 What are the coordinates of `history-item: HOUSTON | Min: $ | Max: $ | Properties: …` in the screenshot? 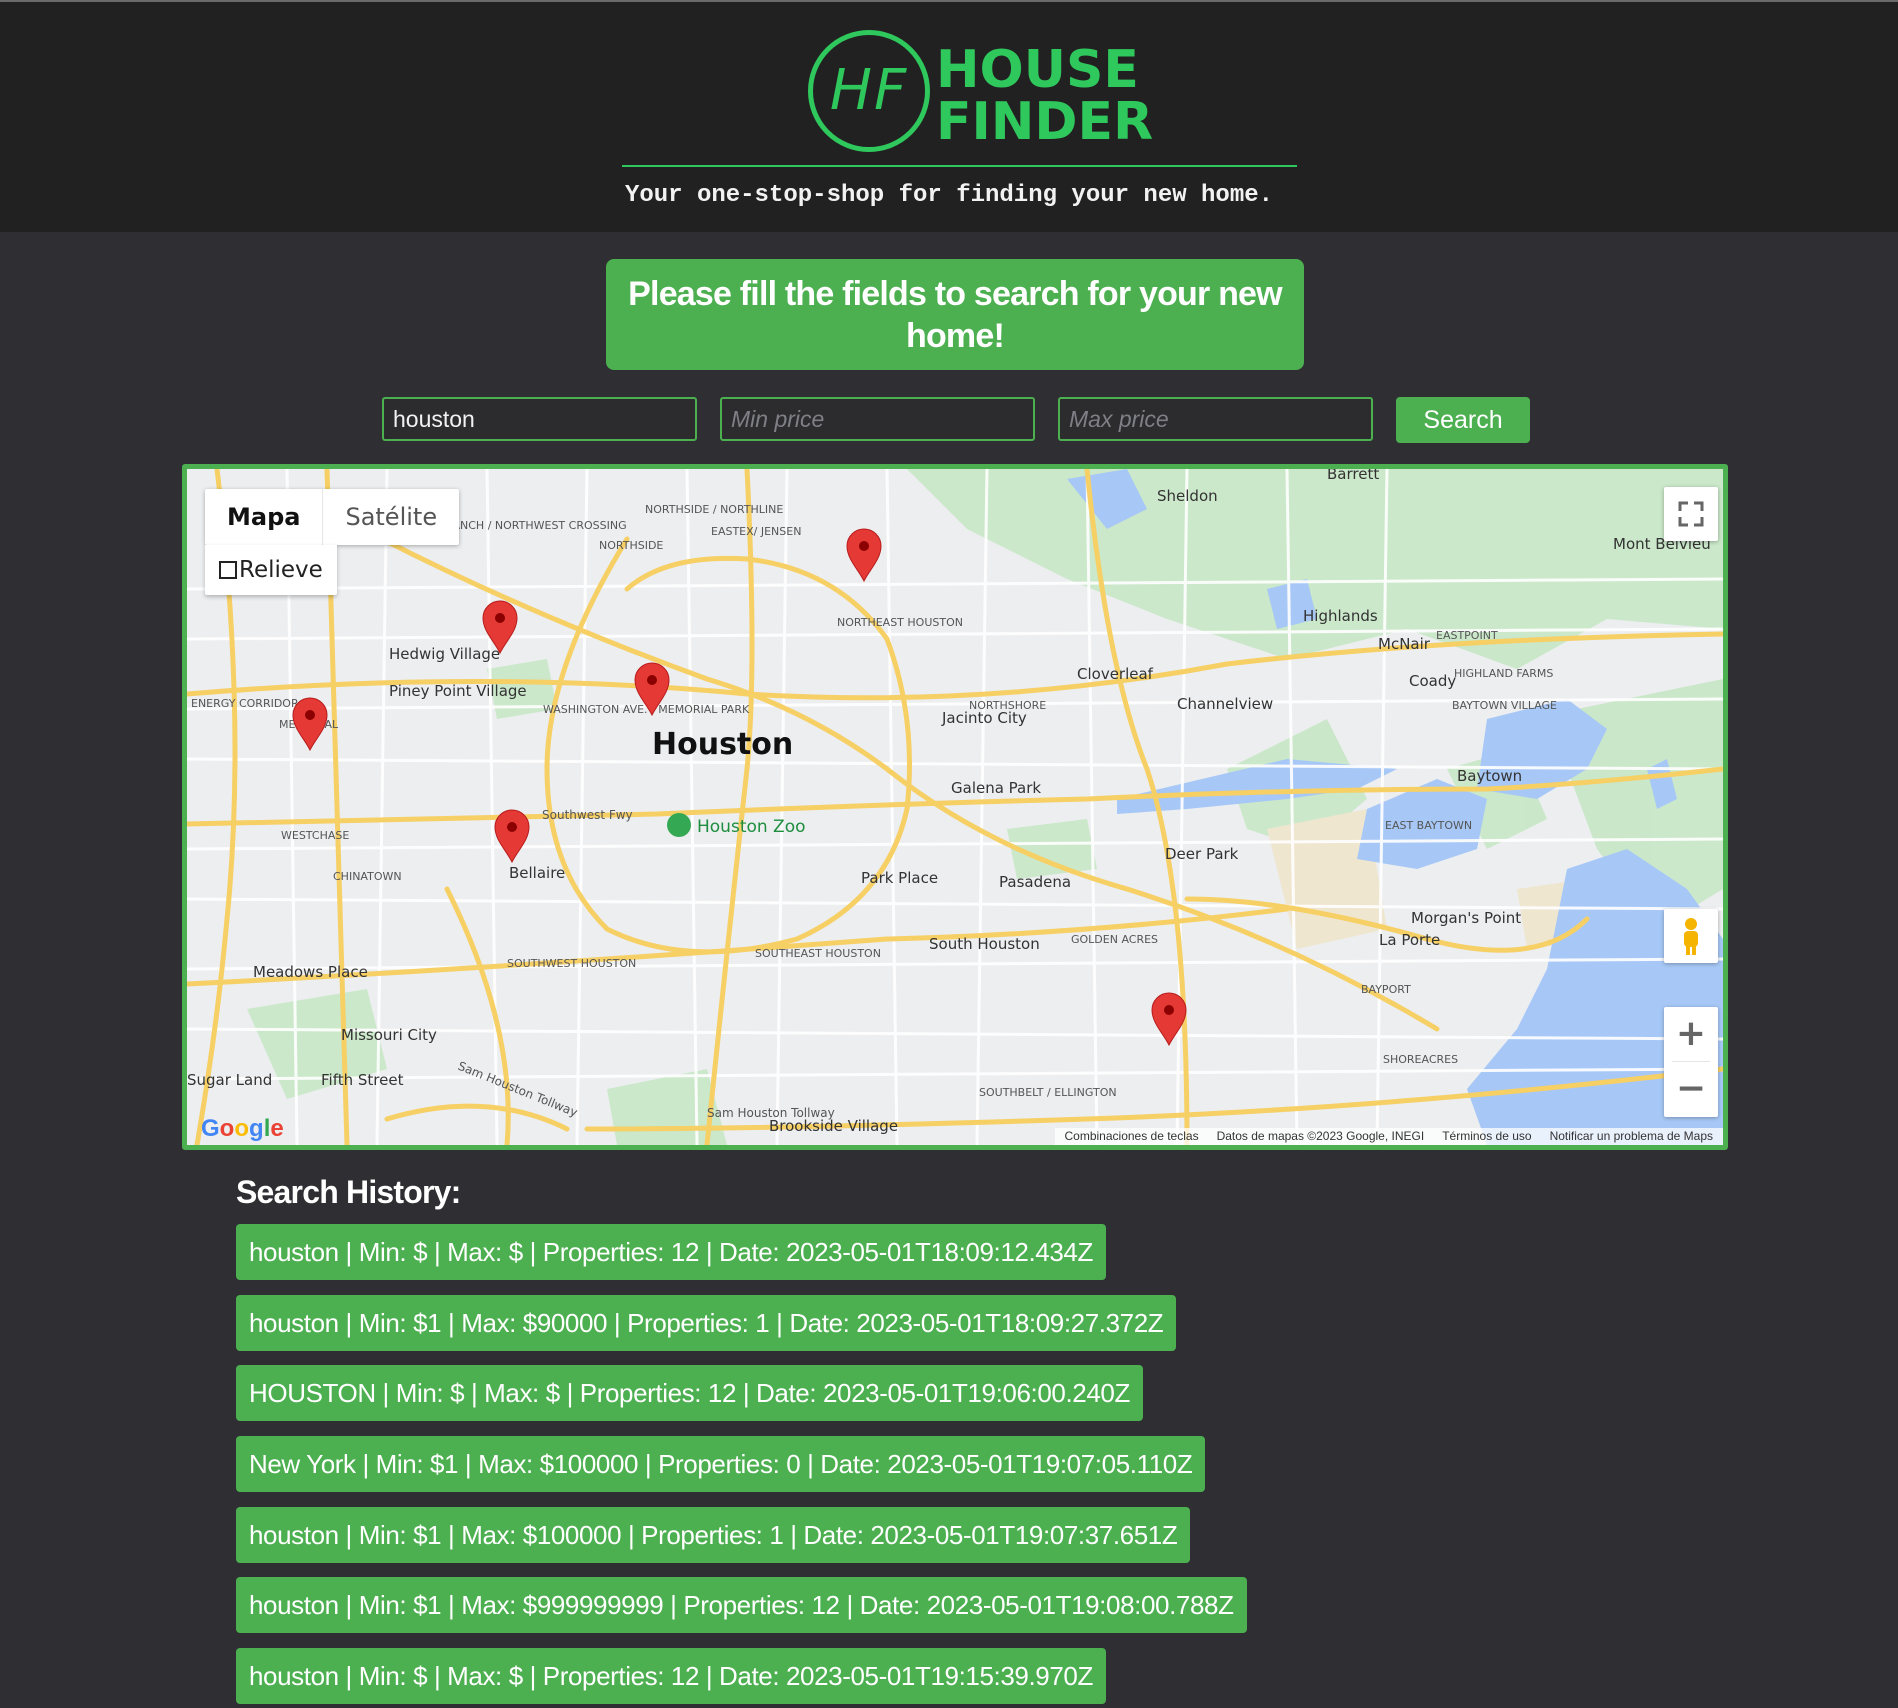 It's located at (689, 1393).